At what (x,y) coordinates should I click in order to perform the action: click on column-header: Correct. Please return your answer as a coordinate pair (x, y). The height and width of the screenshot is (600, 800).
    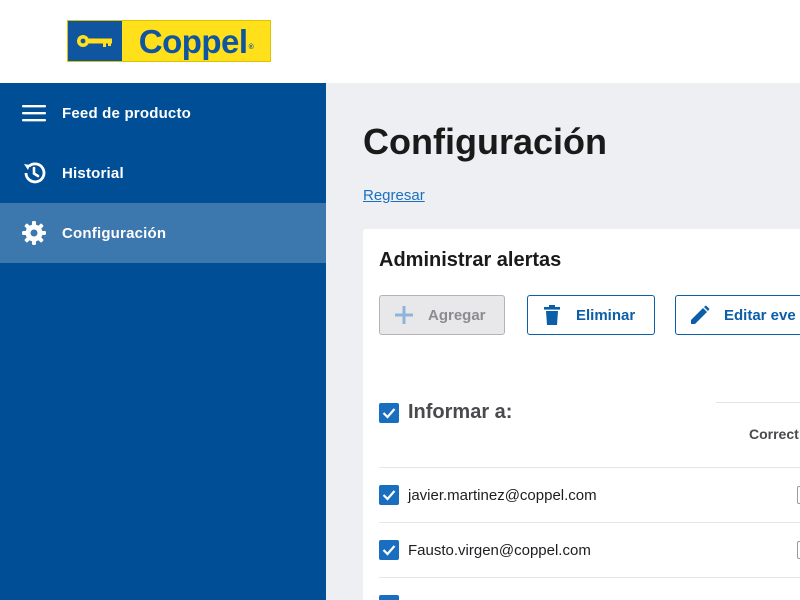
    Looking at the image, I should click on (774, 434).